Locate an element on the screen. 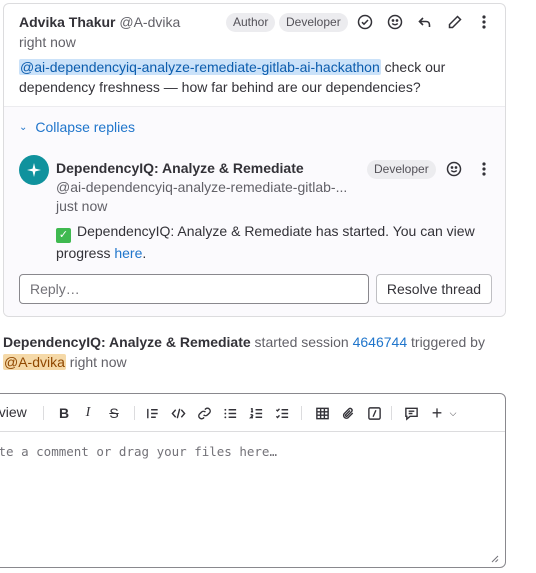  comment-template-icon is located at coordinates (411, 413).